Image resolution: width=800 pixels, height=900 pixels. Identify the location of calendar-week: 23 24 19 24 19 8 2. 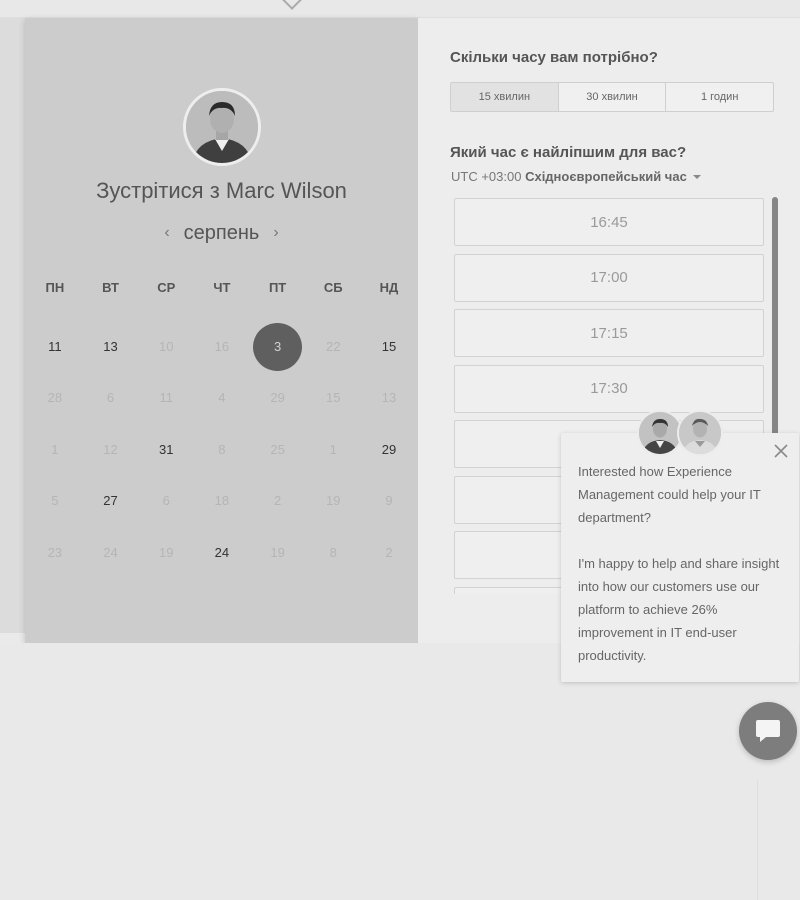
(222, 553).